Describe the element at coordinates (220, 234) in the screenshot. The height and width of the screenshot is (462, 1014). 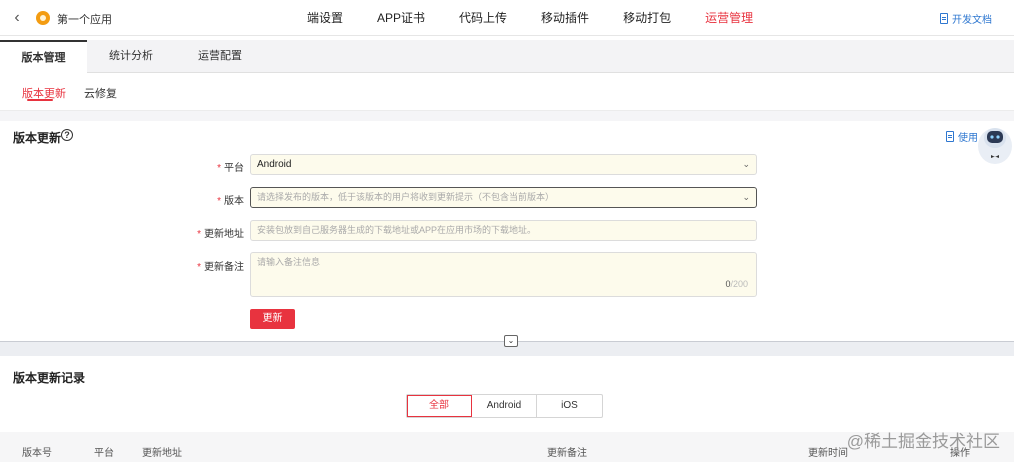
I see `update-url-label: * 更新地址` at that location.